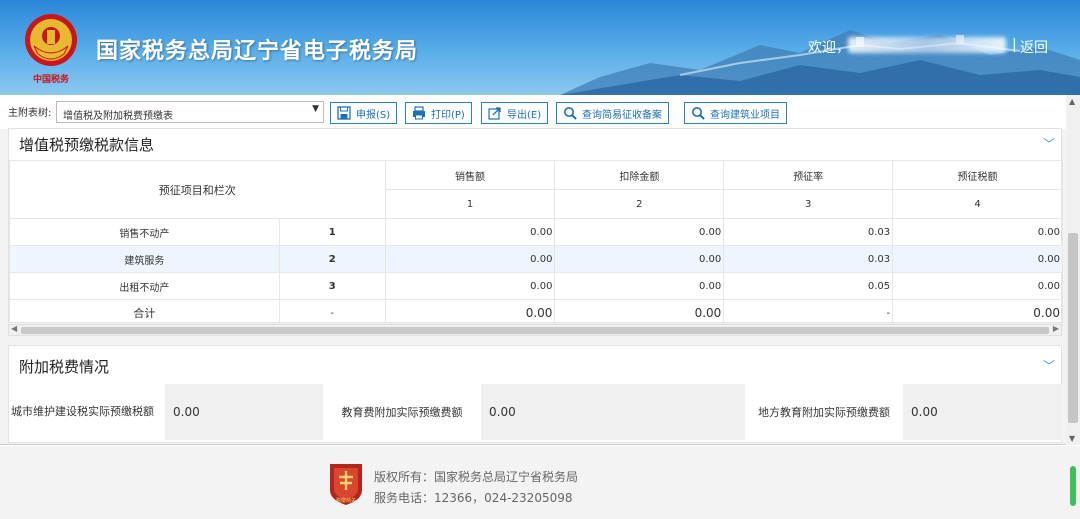 The image size is (1080, 519). Describe the element at coordinates (197, 189) in the screenshot. I see `item-column-header: 预征项目和栏次` at that location.